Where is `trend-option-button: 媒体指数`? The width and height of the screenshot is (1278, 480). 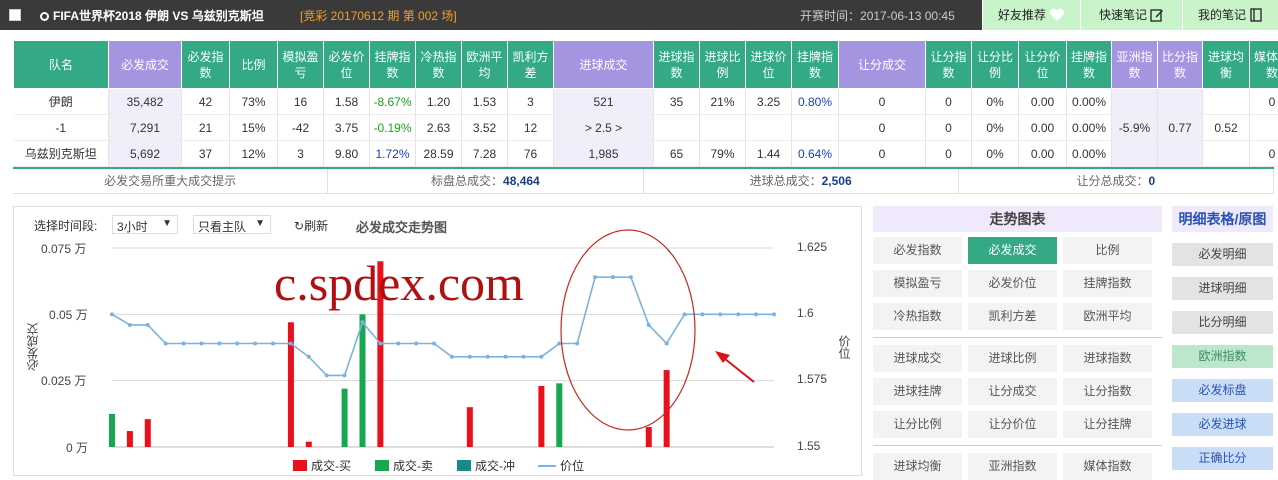
trend-option-button: 媒体指数 is located at coordinates (1107, 466).